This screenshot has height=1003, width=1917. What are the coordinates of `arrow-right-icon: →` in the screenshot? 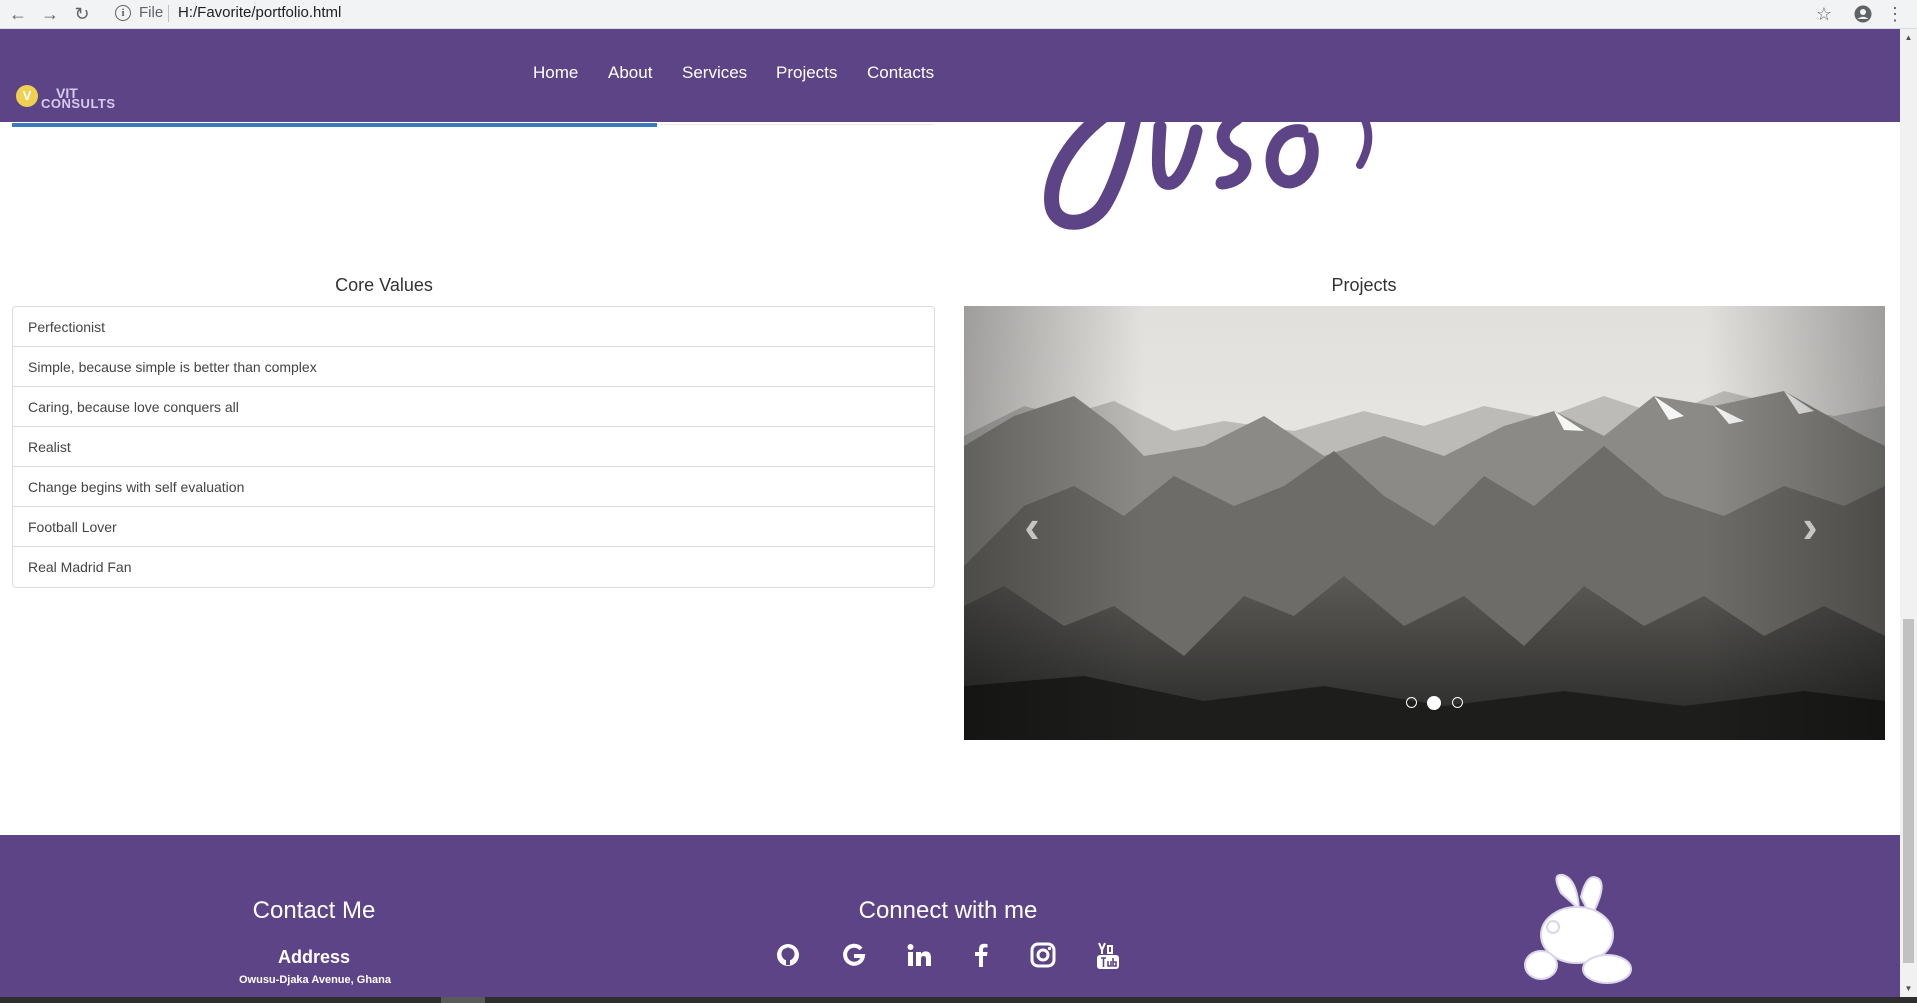 It's located at (50, 14).